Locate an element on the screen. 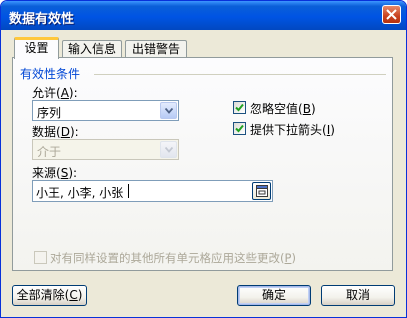  ignore-blank-checkbox is located at coordinates (239, 107).